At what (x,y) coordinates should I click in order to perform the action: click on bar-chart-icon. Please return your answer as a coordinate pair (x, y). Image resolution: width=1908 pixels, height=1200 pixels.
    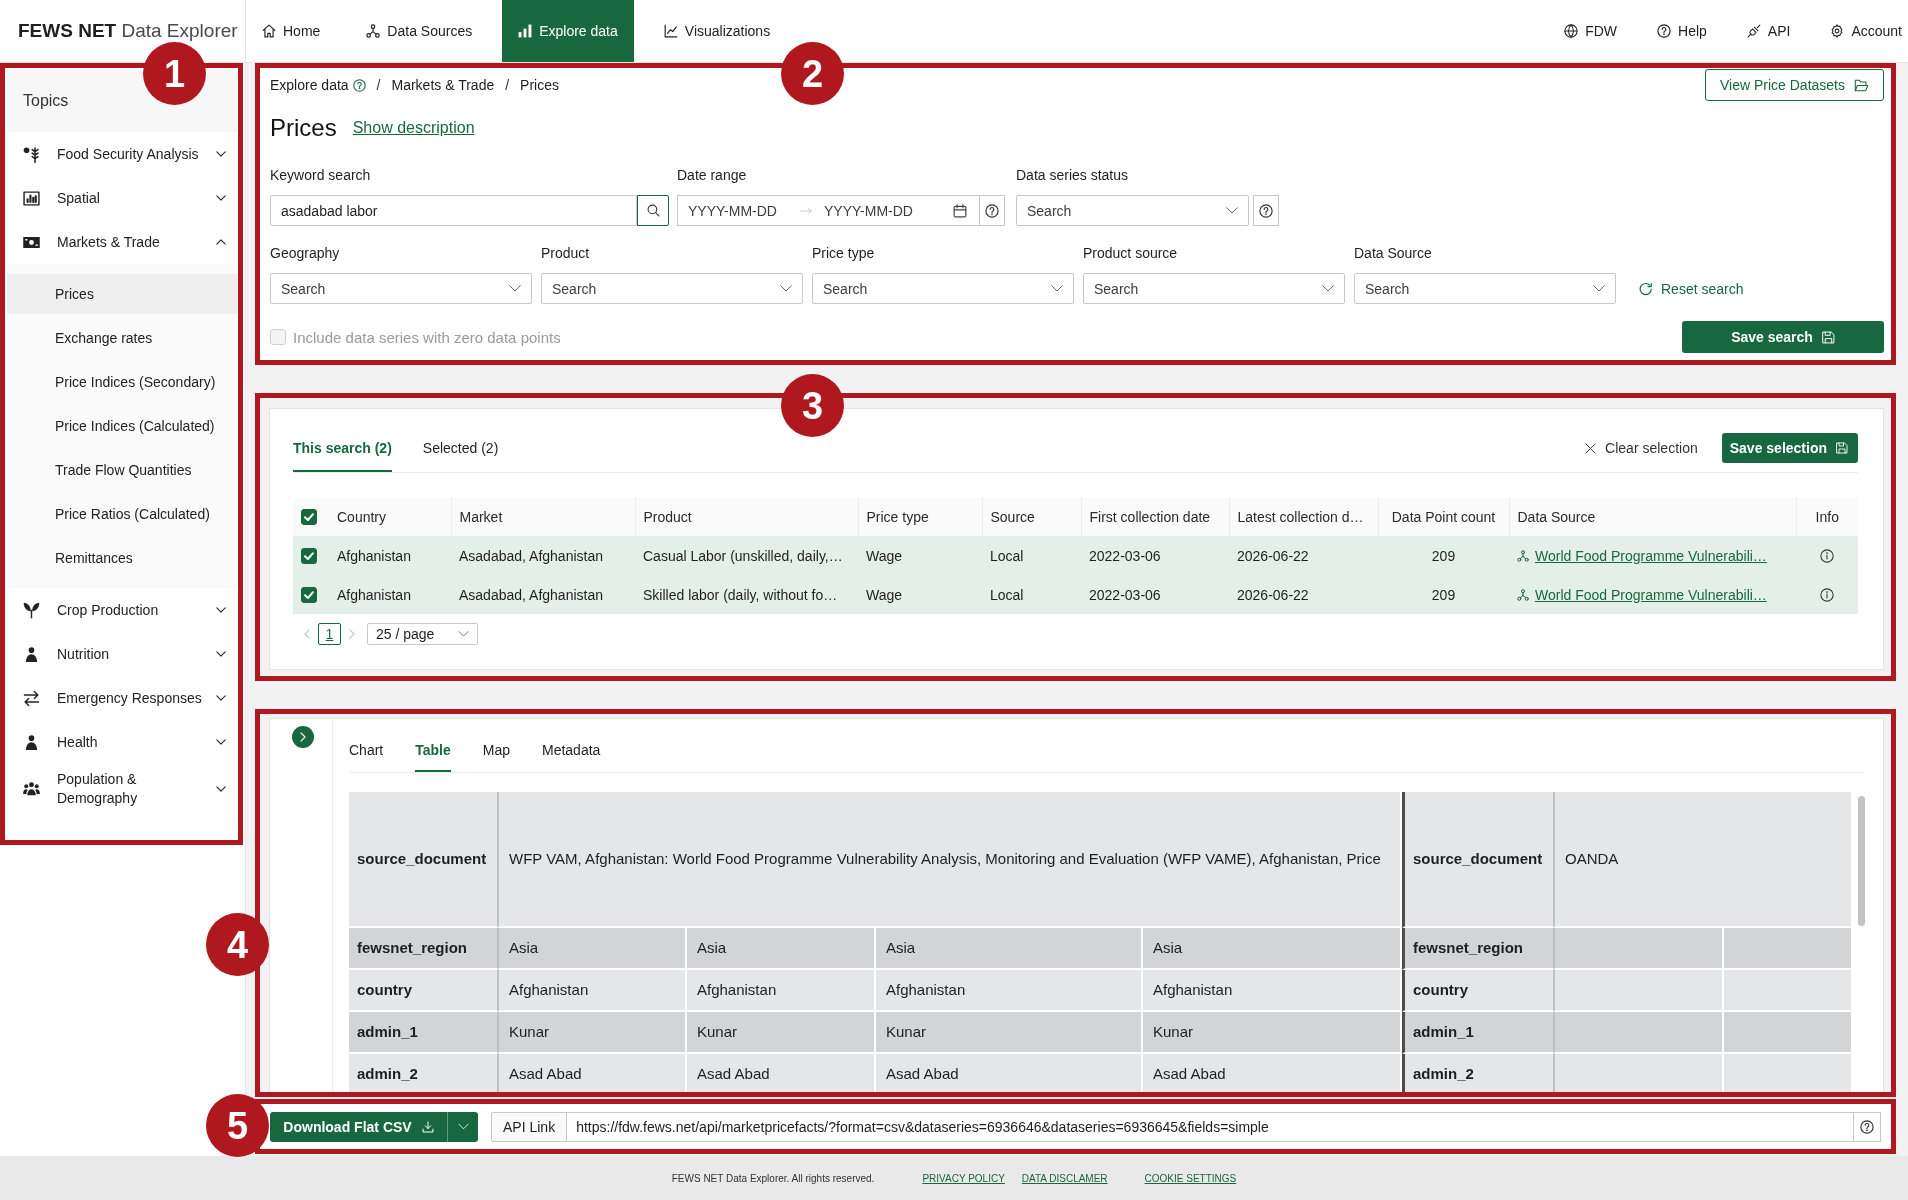
    Looking at the image, I should click on (525, 31).